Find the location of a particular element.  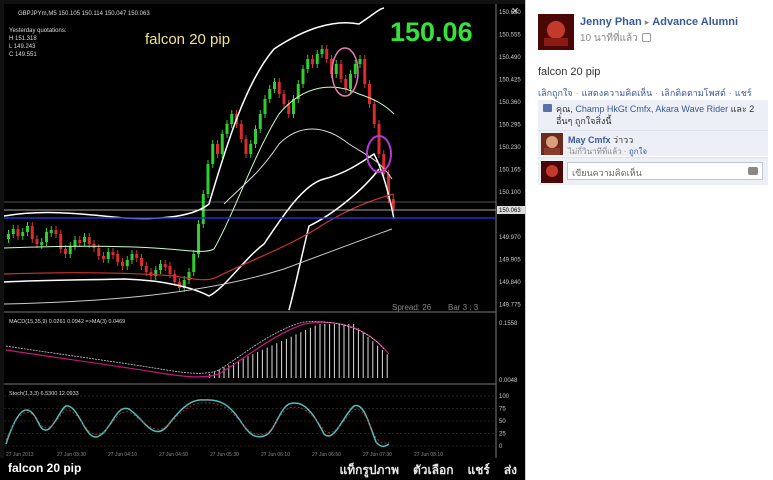

options-button: ตัวเลือก is located at coordinates (433, 470).